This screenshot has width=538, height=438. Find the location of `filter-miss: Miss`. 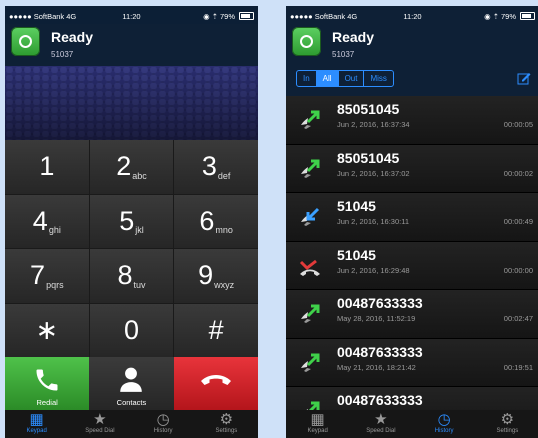

filter-miss: Miss is located at coordinates (377, 78).